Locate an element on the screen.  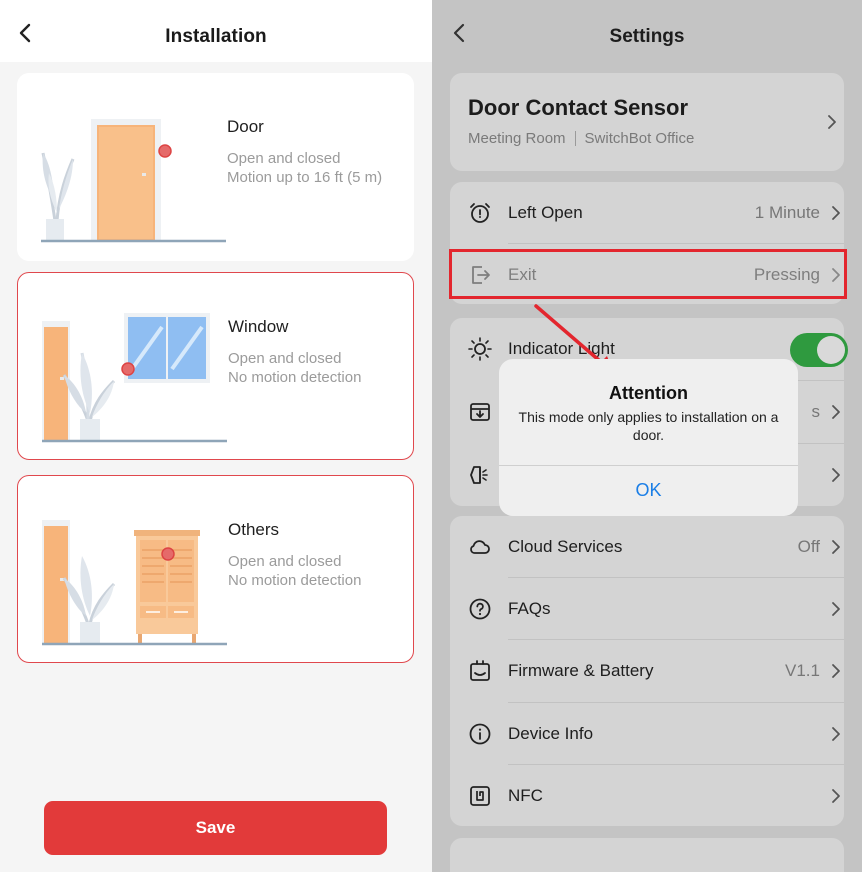
cloud-services-label: Cloud Services is located at coordinates (565, 546).